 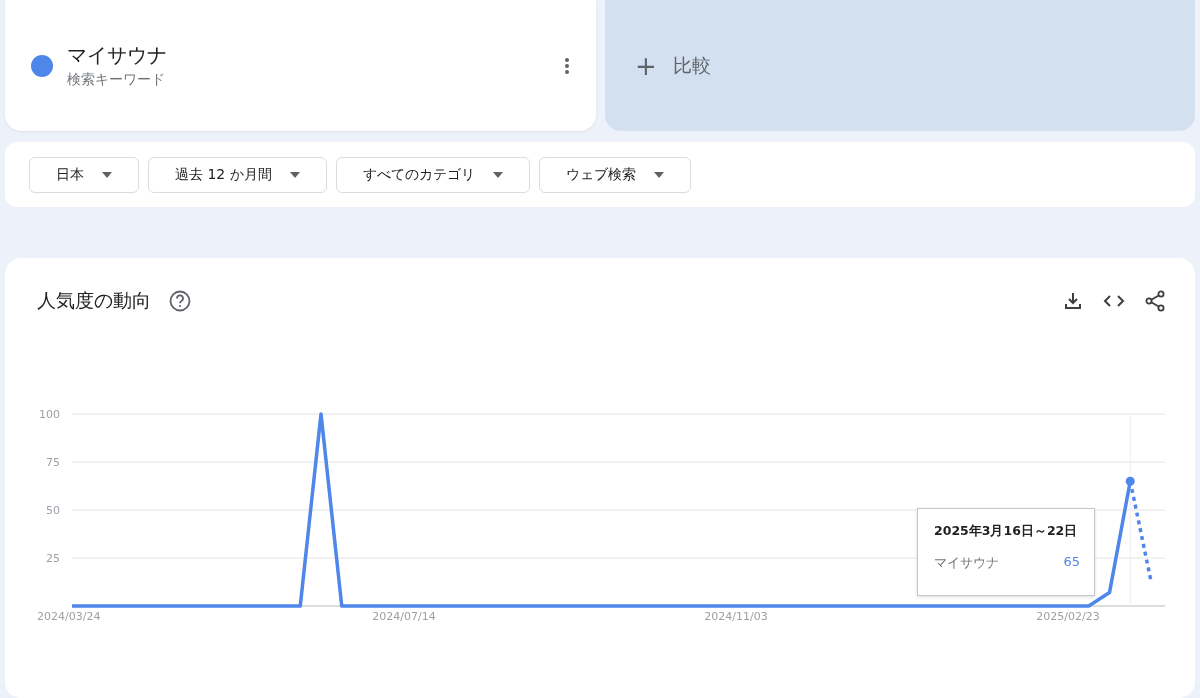 I want to click on share-icon, so click(x=1155, y=301).